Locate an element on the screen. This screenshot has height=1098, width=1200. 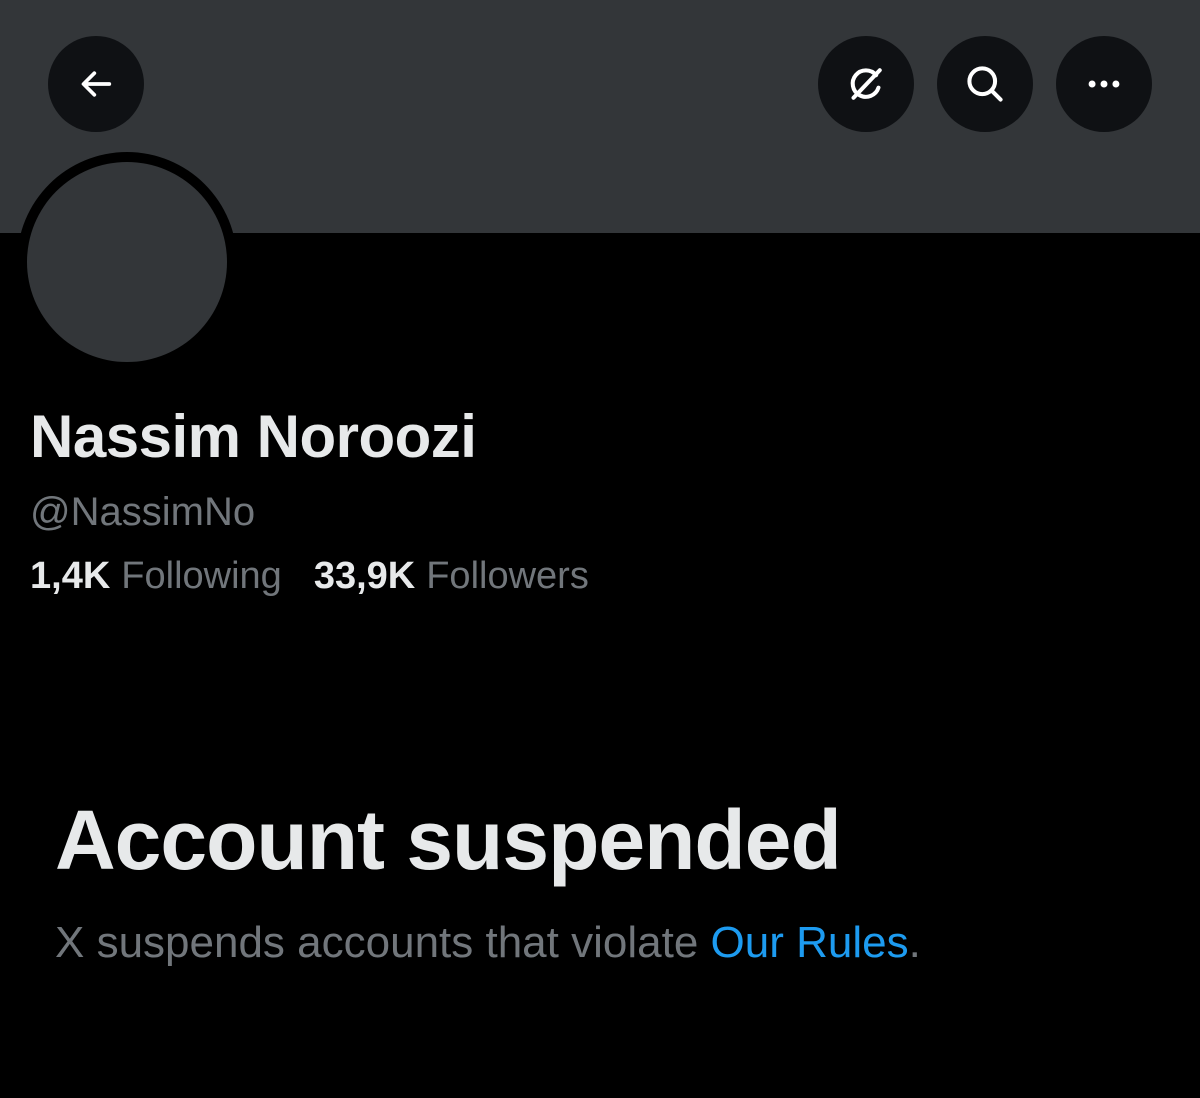
followers-label: Followers is located at coordinates (507, 576).